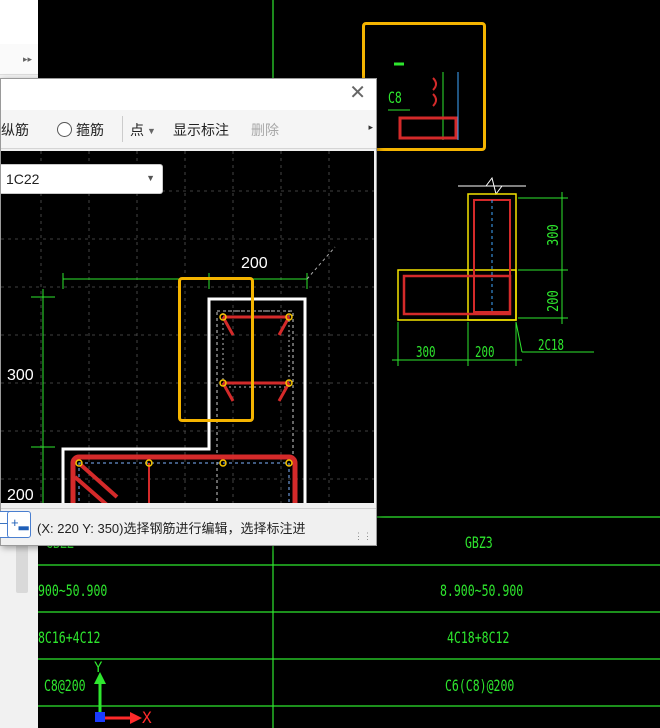  What do you see at coordinates (20, 376) in the screenshot?
I see `dim-upper-height: 300` at bounding box center [20, 376].